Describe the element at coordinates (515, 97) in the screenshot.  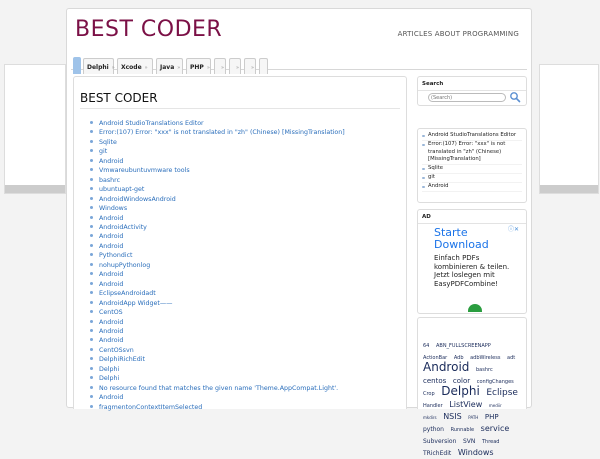
I see `search-icon` at that location.